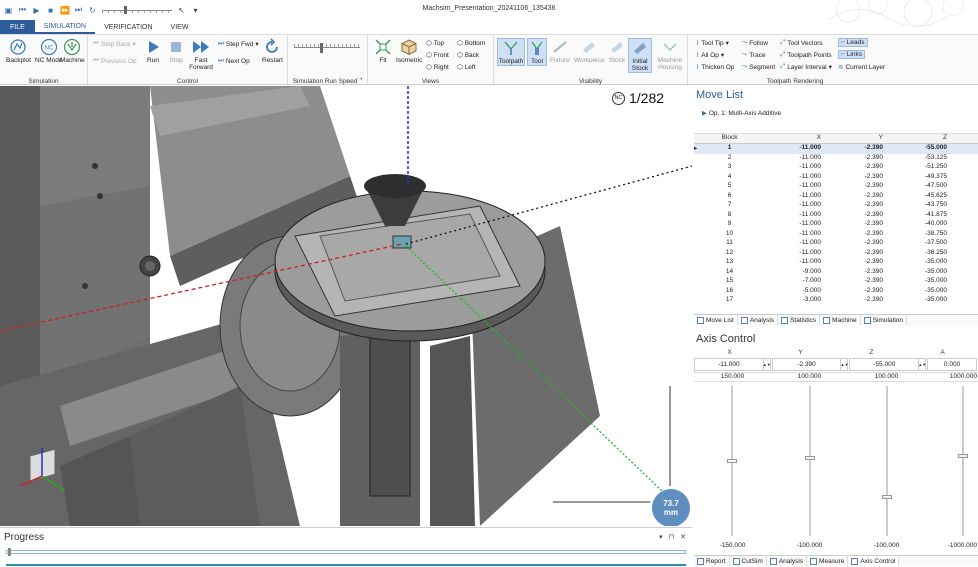  What do you see at coordinates (748, 561) in the screenshot?
I see `tab-cutsim: CutSim` at bounding box center [748, 561].